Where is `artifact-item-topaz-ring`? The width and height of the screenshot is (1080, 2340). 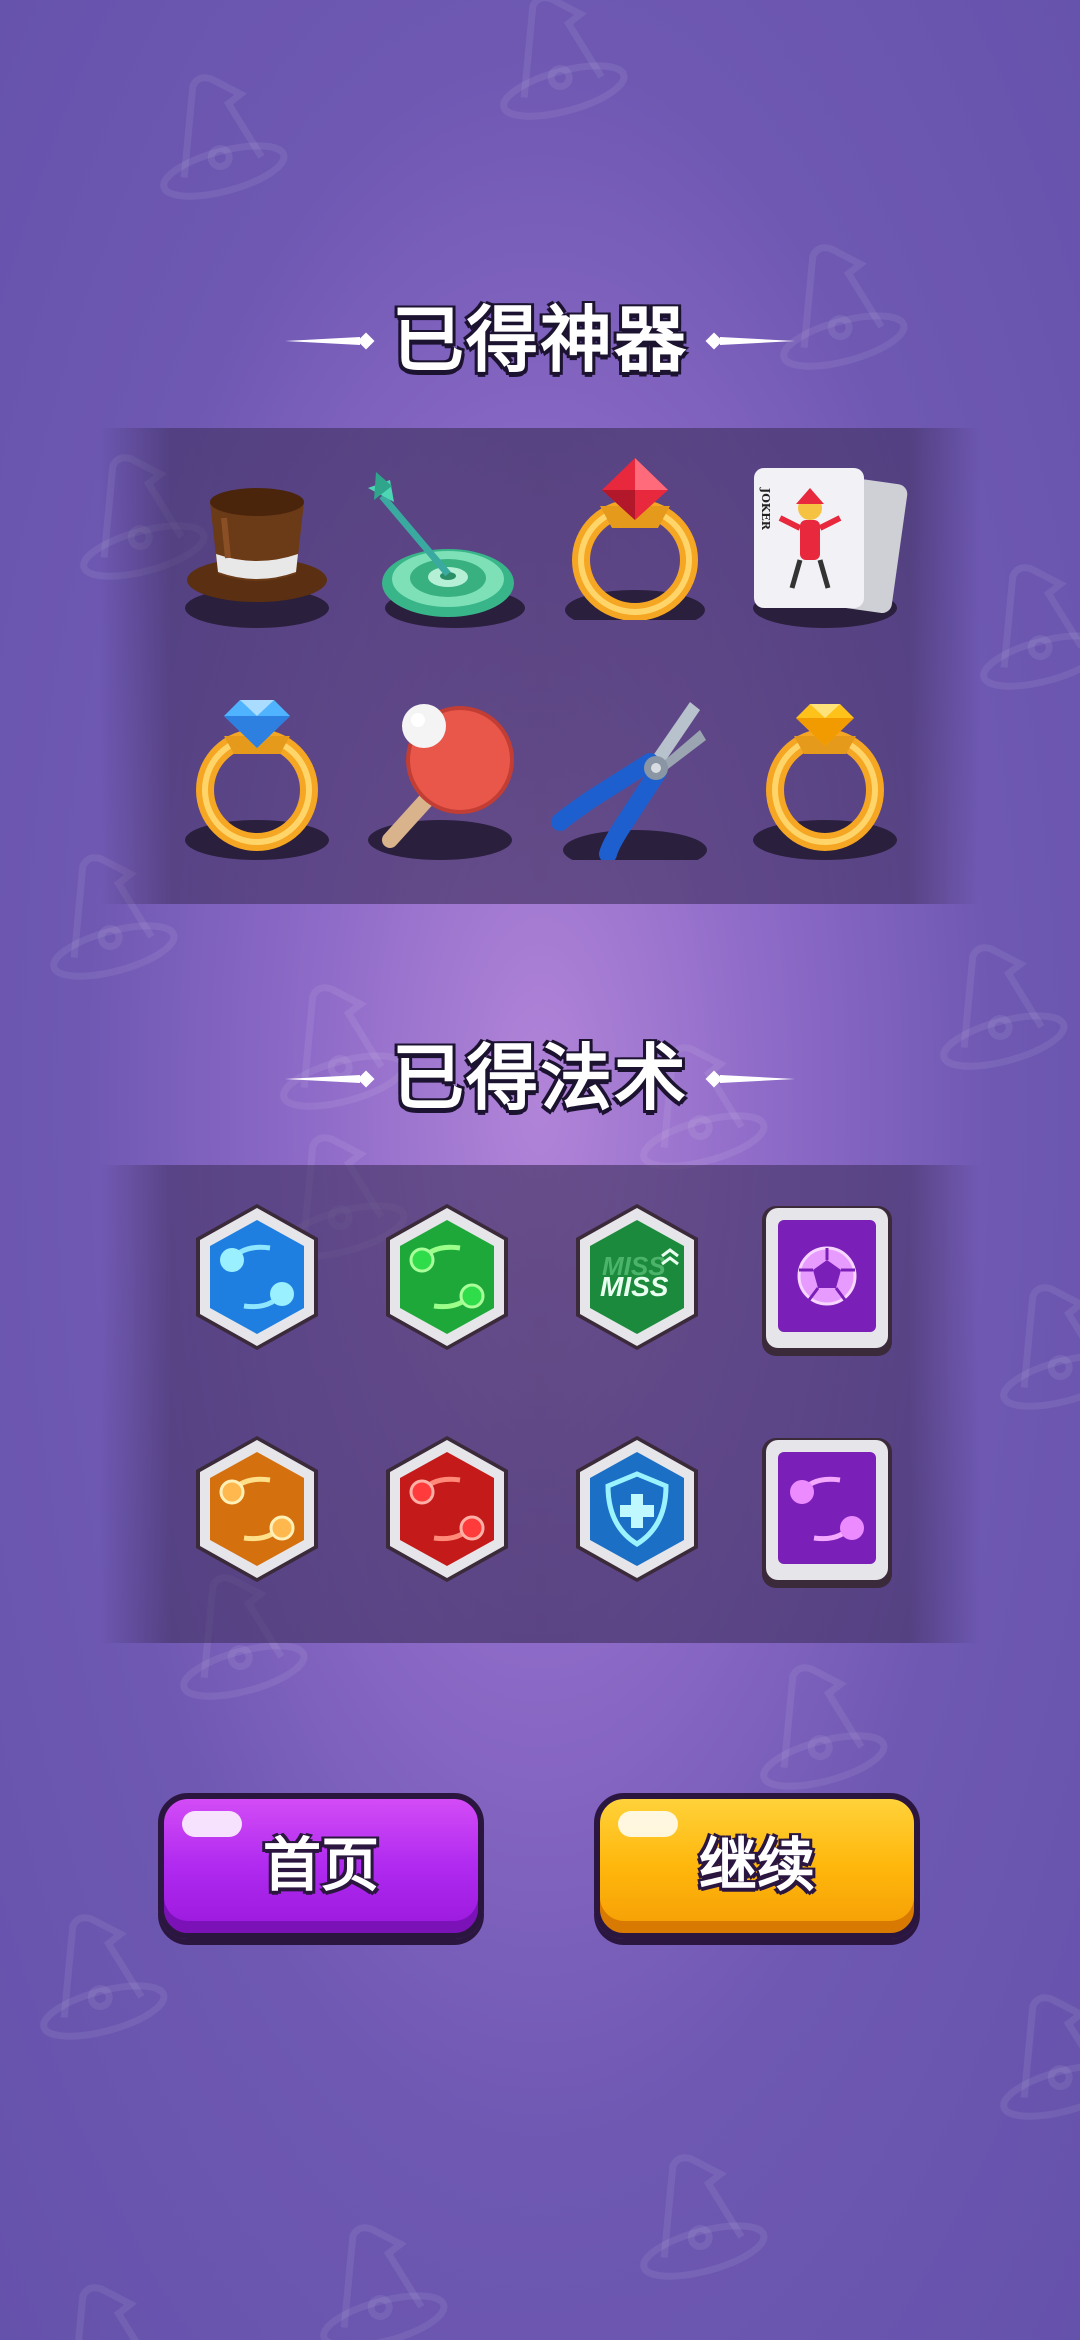 artifact-item-topaz-ring is located at coordinates (825, 775).